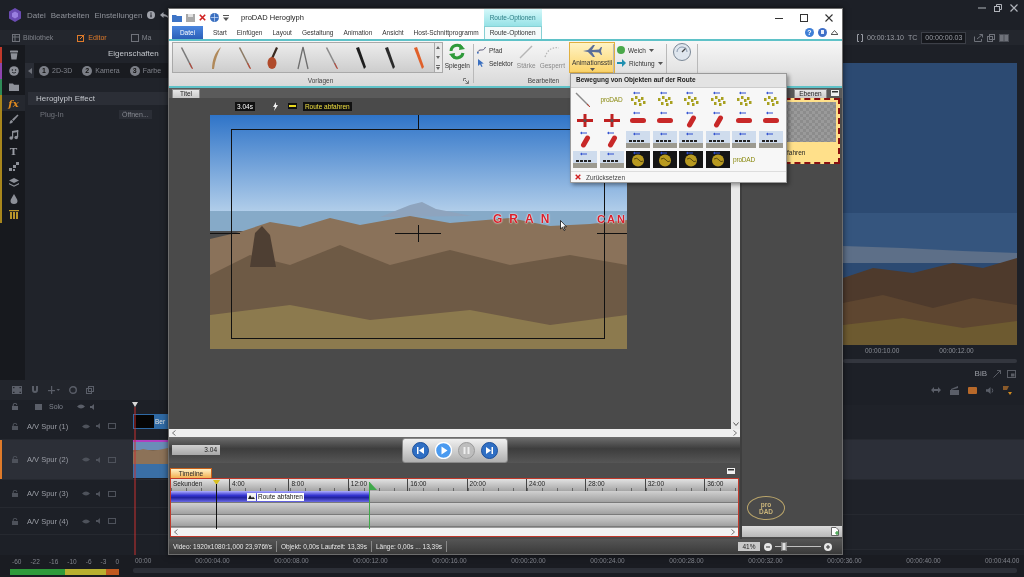 The width and height of the screenshot is (1024, 577). I want to click on save-icon, so click(190, 17).